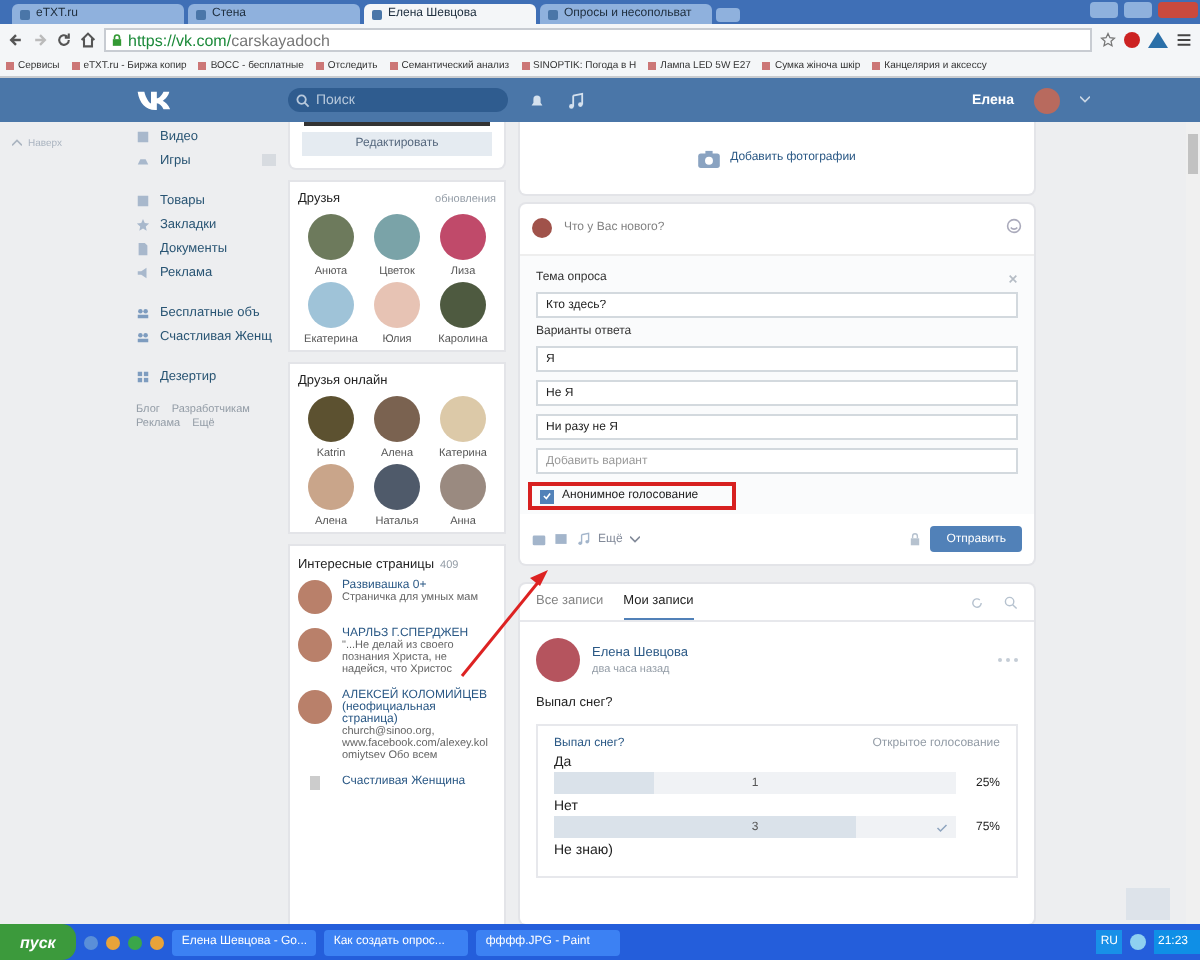  Describe the element at coordinates (143, 376) in the screenshot. I see `grid-icon` at that location.